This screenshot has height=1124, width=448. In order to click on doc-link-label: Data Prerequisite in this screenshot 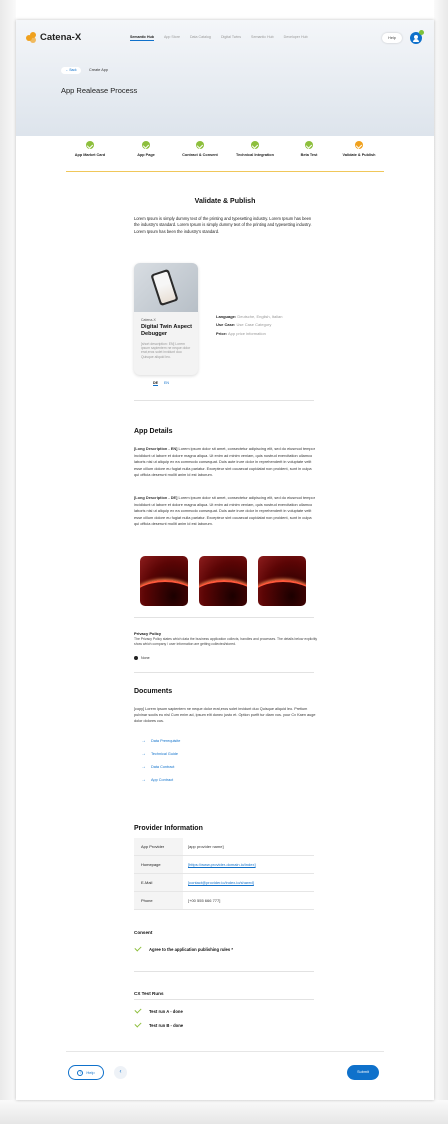, I will do `click(166, 740)`.